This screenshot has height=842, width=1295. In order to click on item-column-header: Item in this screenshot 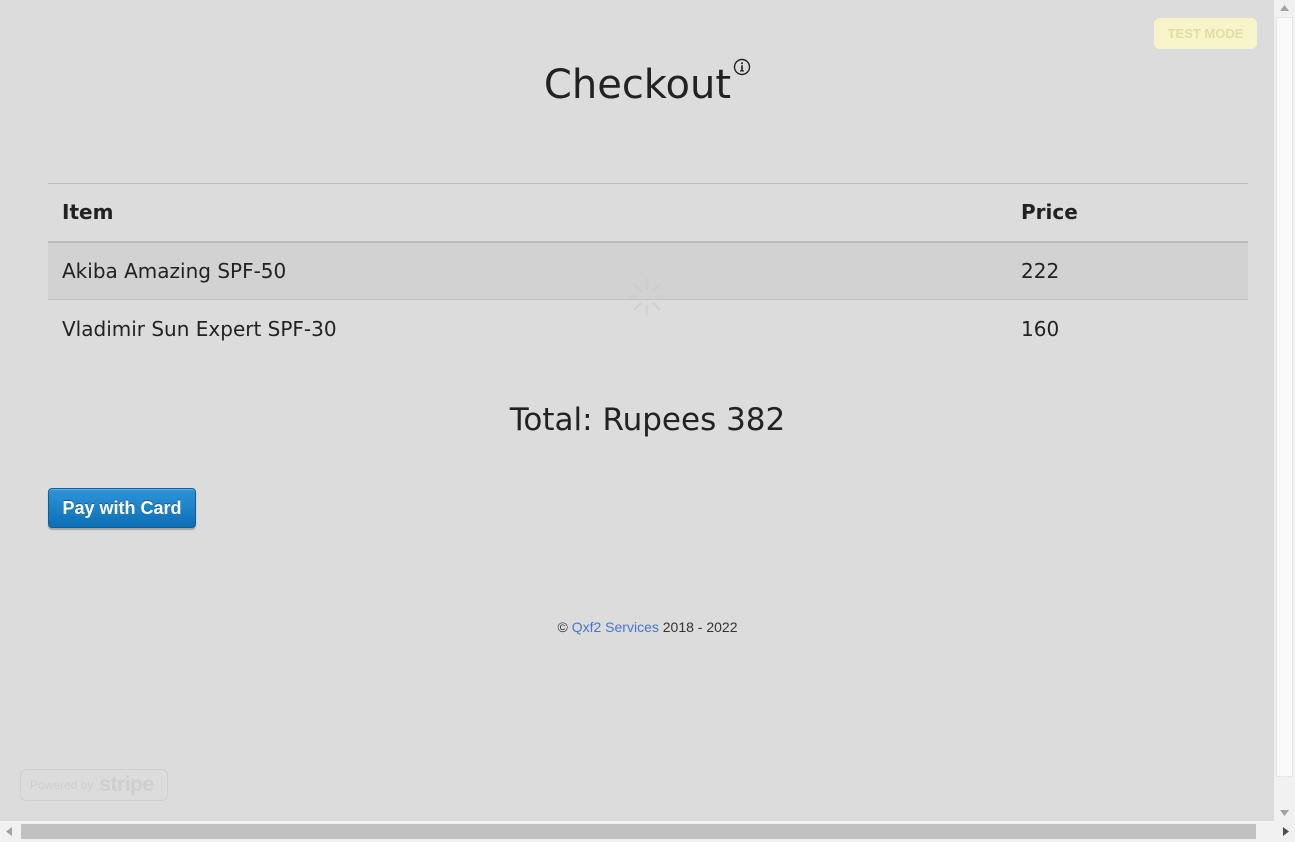, I will do `click(88, 212)`.